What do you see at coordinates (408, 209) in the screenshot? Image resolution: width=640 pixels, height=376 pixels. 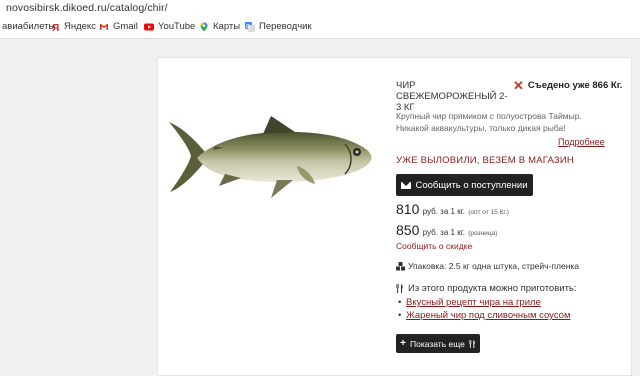 I see `price-wholesale-value: 810` at bounding box center [408, 209].